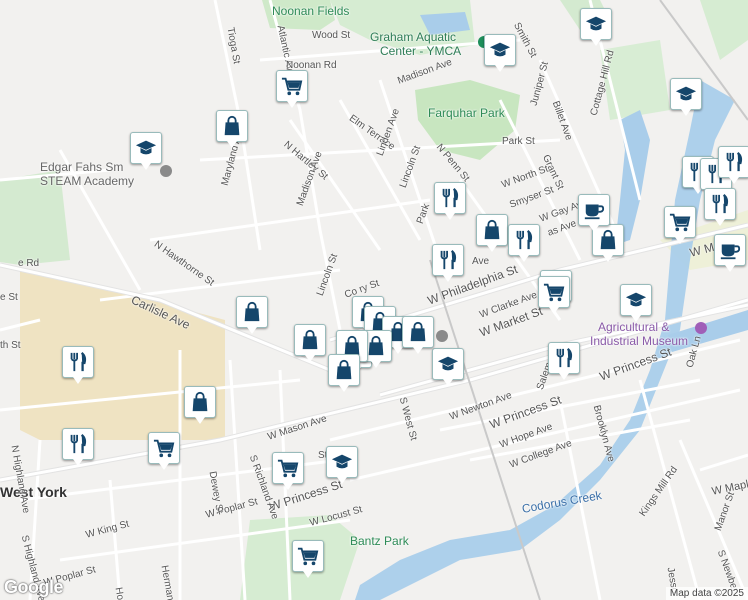  Describe the element at coordinates (331, 35) in the screenshot. I see `street-label: Wood St` at that location.